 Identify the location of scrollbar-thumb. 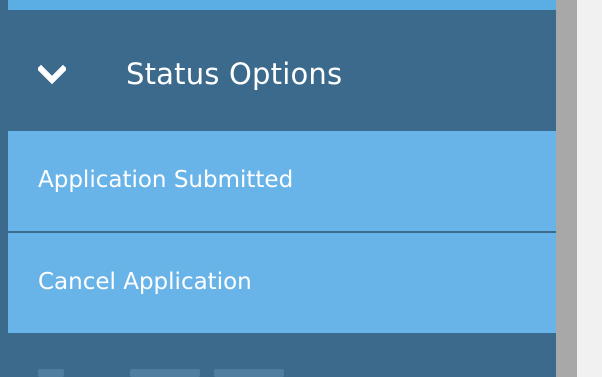
(566, 188).